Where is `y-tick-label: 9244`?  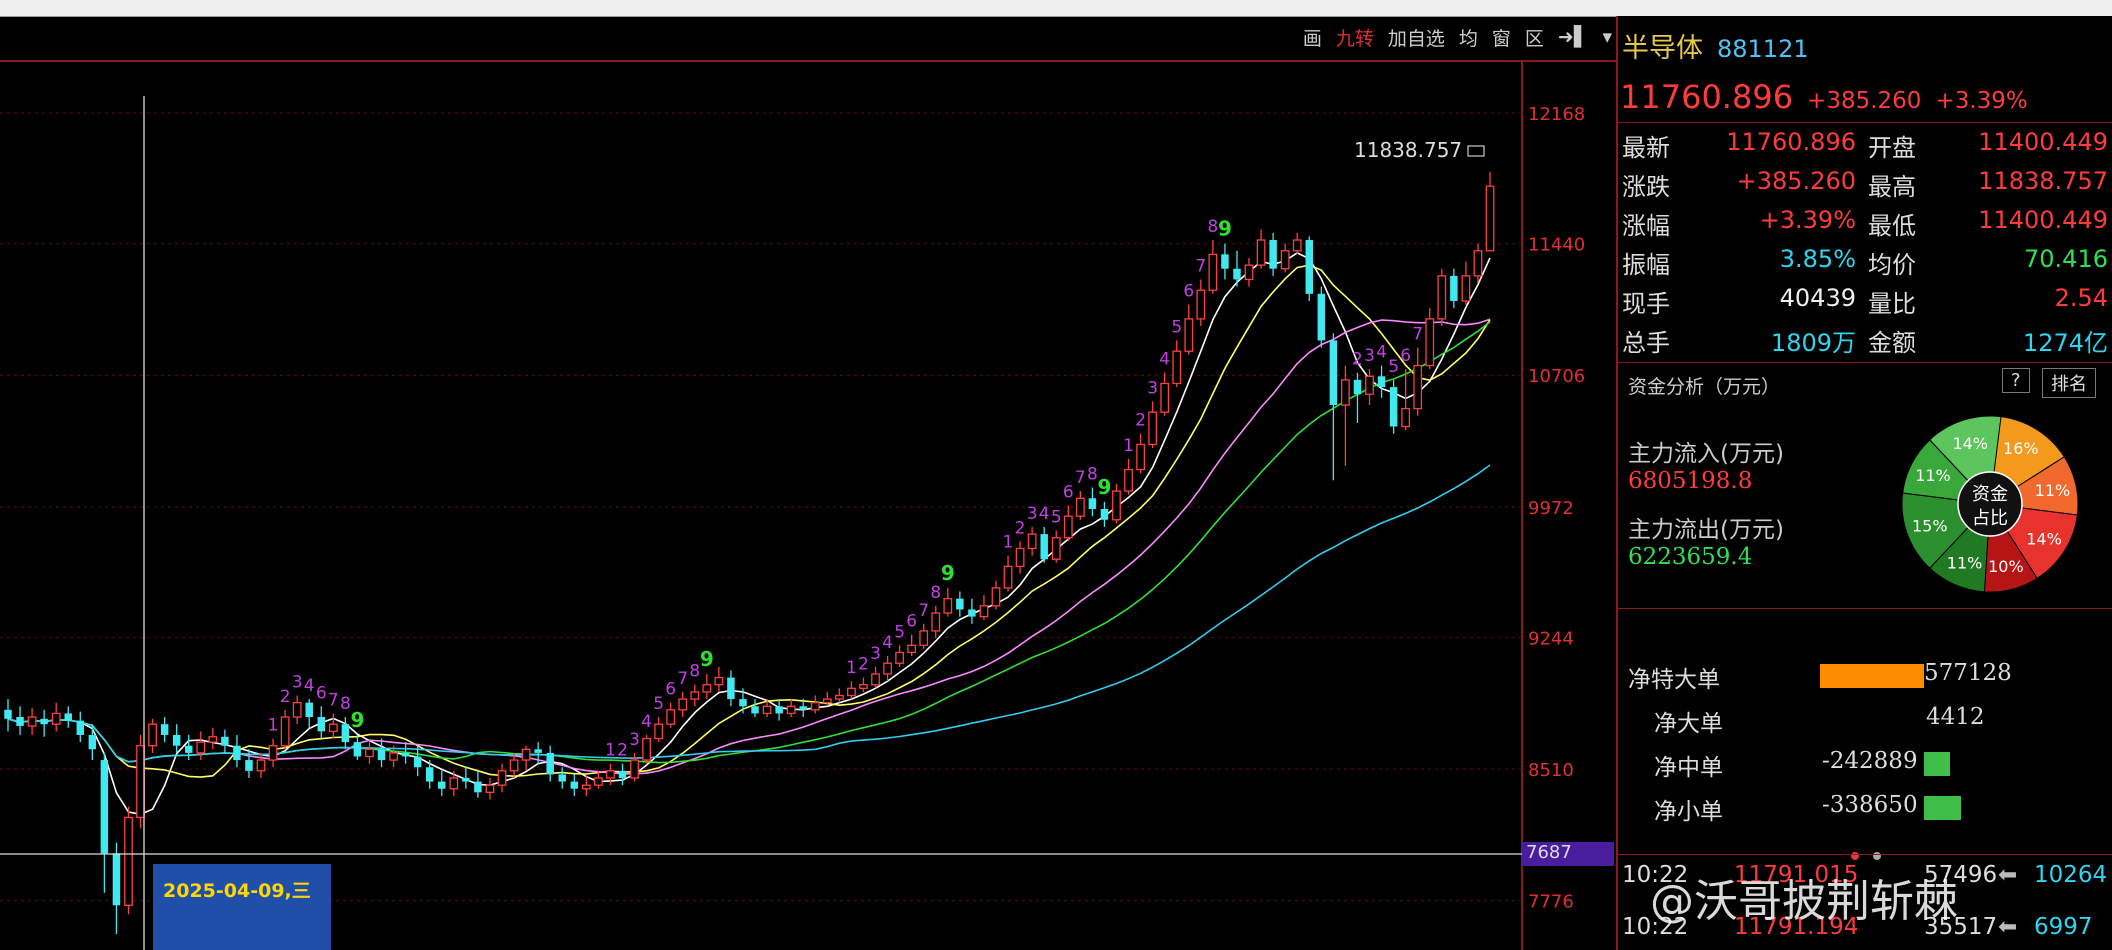 y-tick-label: 9244 is located at coordinates (1551, 638).